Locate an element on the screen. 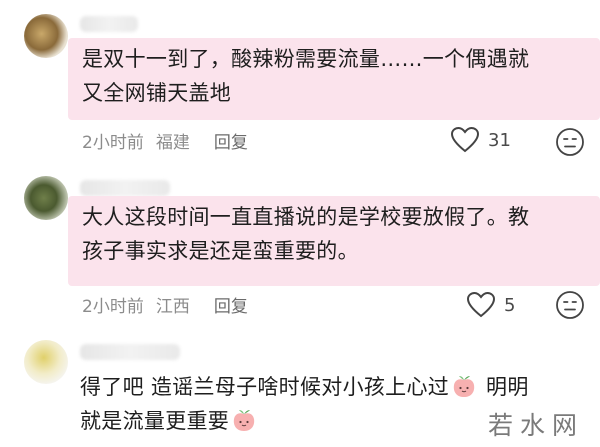 The height and width of the screenshot is (447, 600). like-button: 31 is located at coordinates (480, 140).